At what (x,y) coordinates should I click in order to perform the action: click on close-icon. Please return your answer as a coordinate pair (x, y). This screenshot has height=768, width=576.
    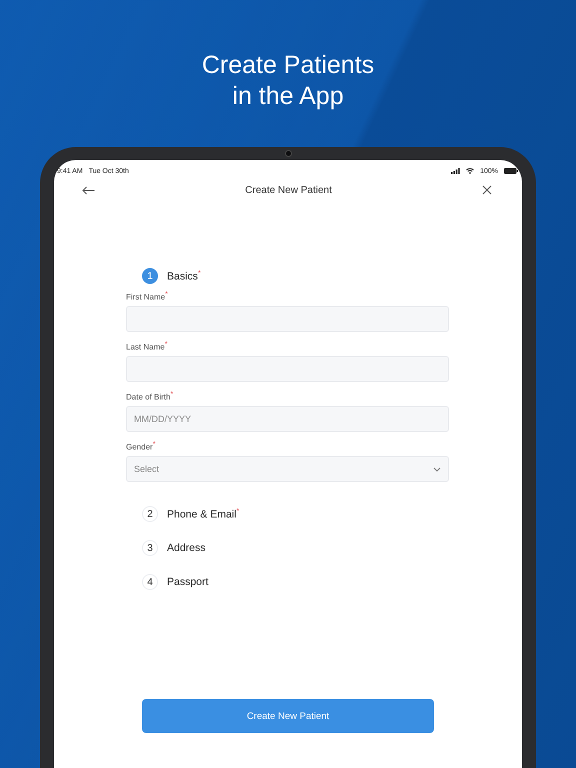
    Looking at the image, I should click on (487, 190).